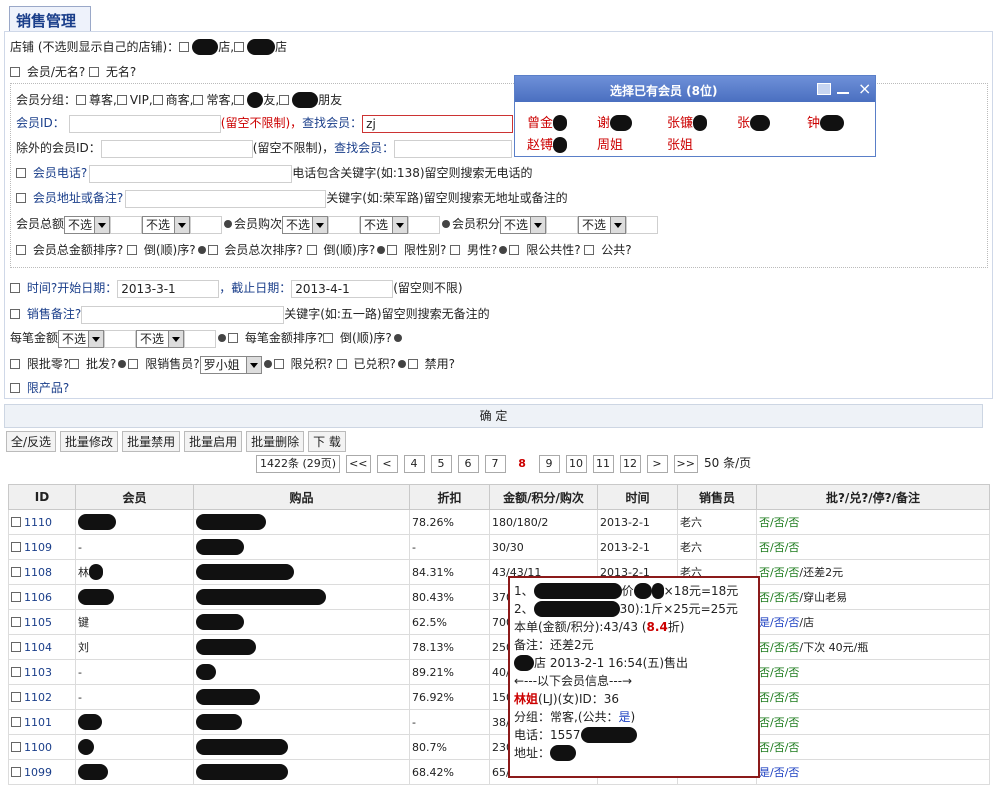  I want to click on popup-member-link: 谢, so click(615, 121).